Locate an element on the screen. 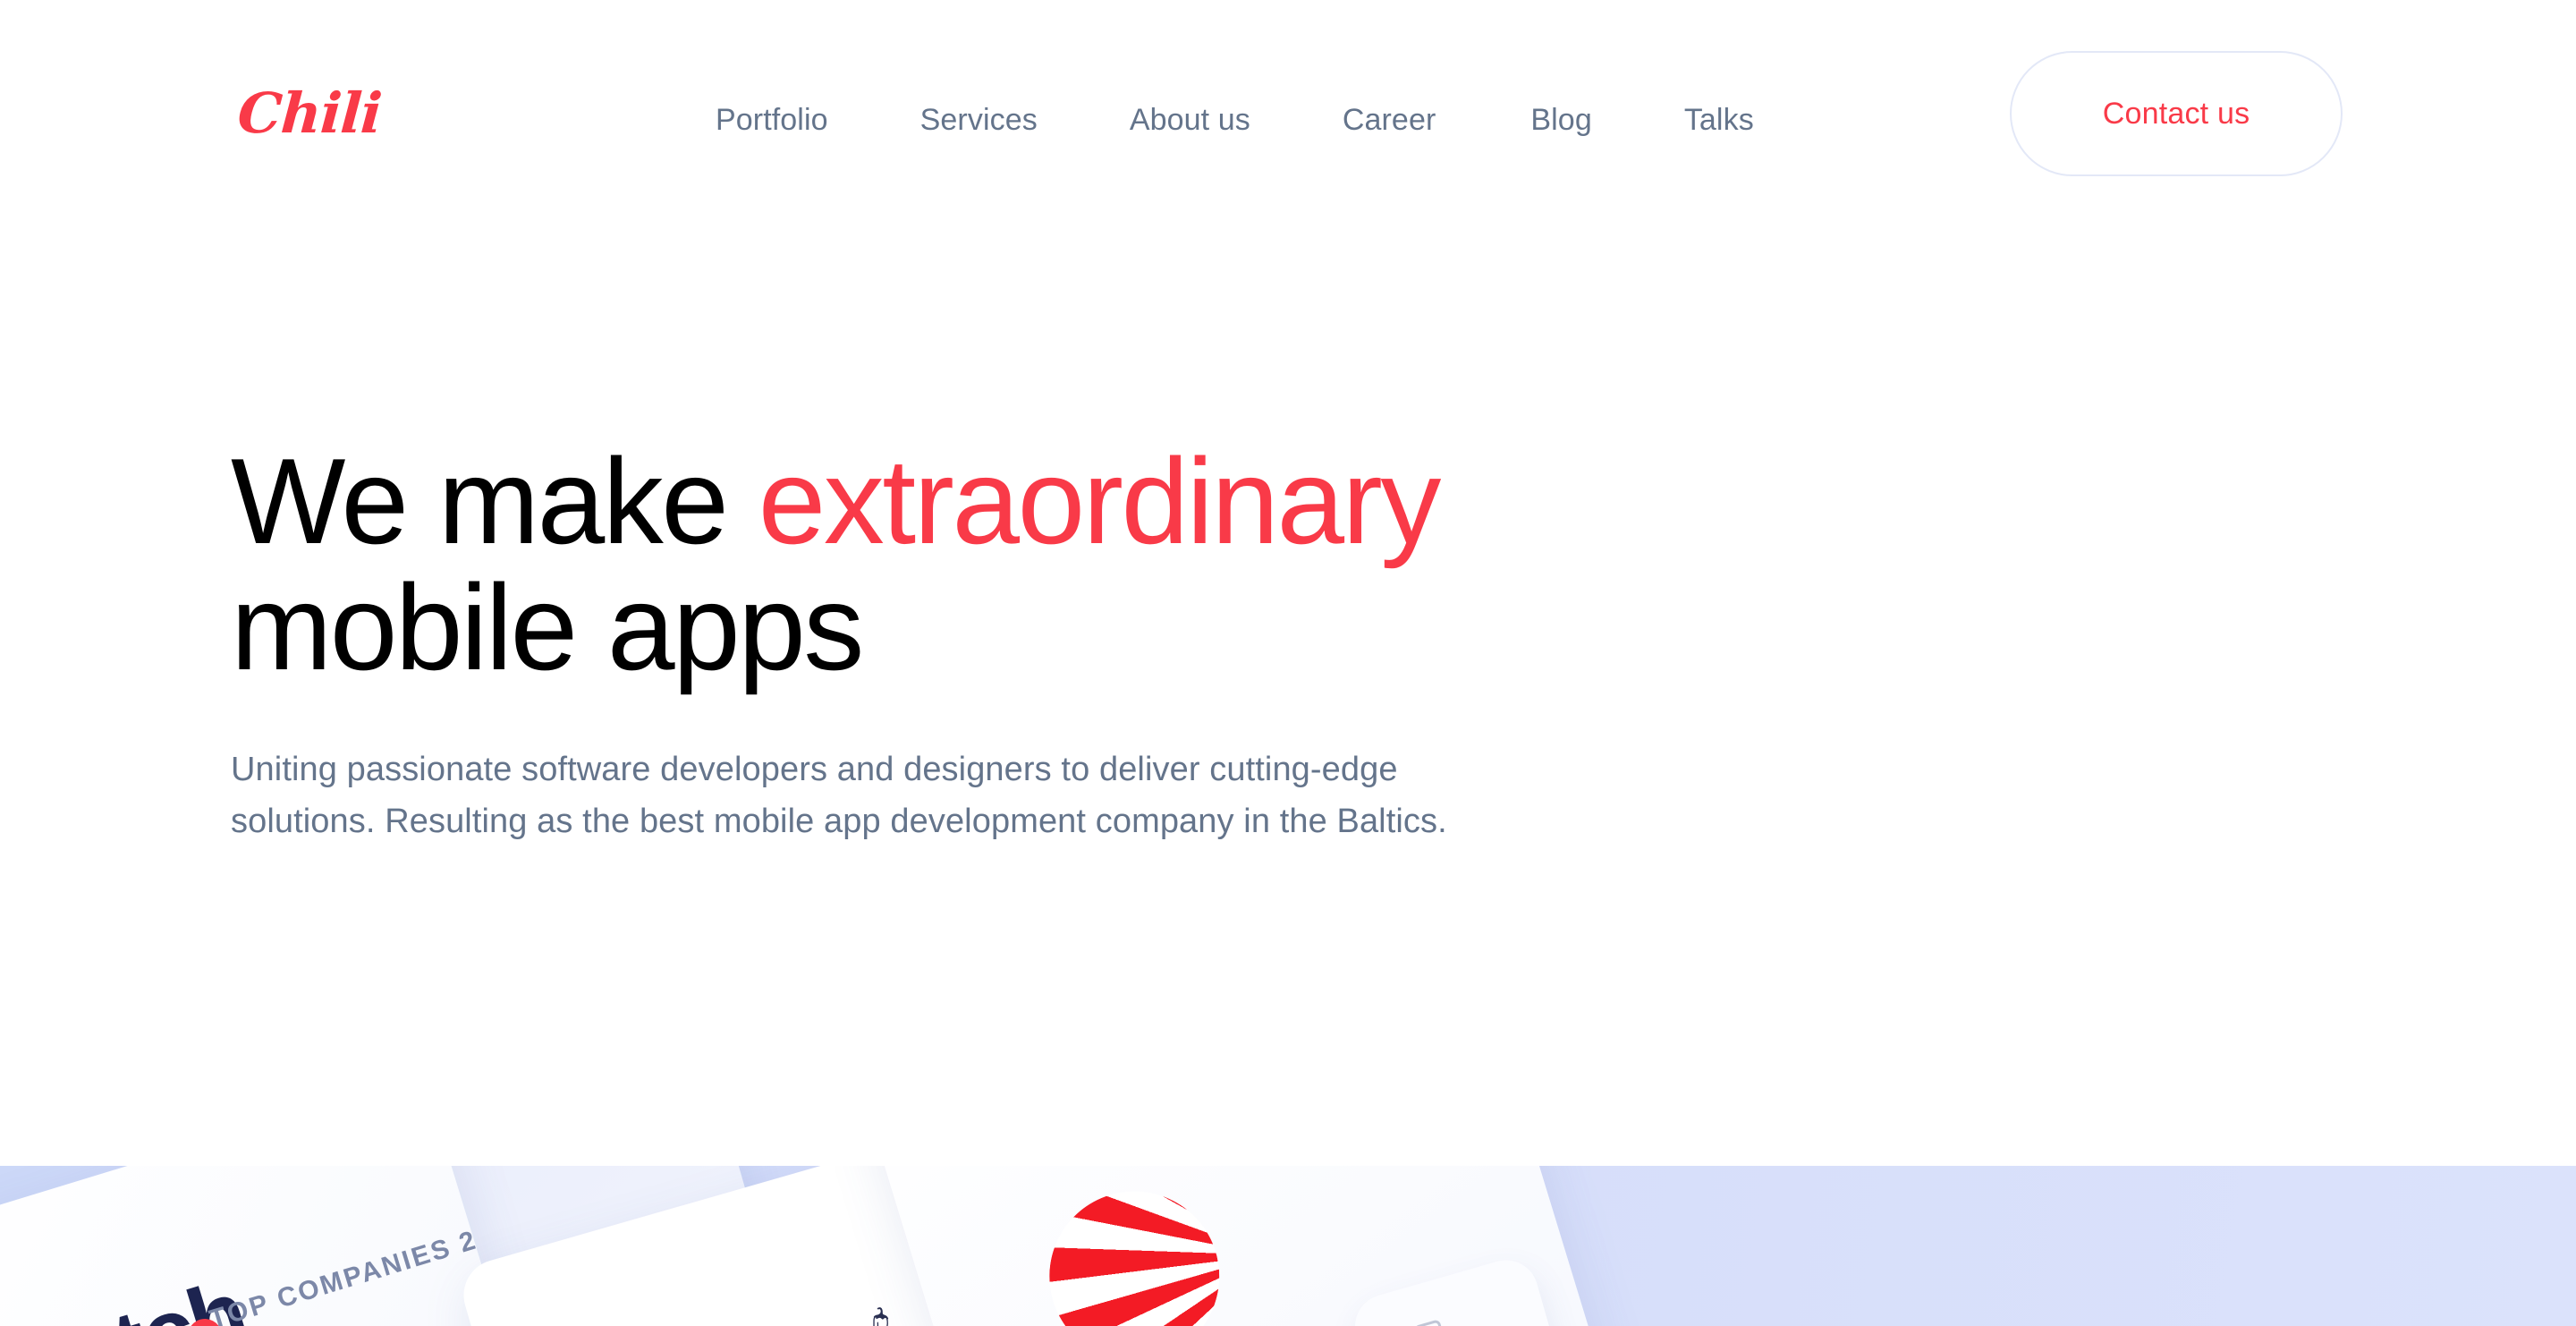 This screenshot has height=1326, width=2576. hero-headline: We make extraordinary mobile apps is located at coordinates (991, 565).